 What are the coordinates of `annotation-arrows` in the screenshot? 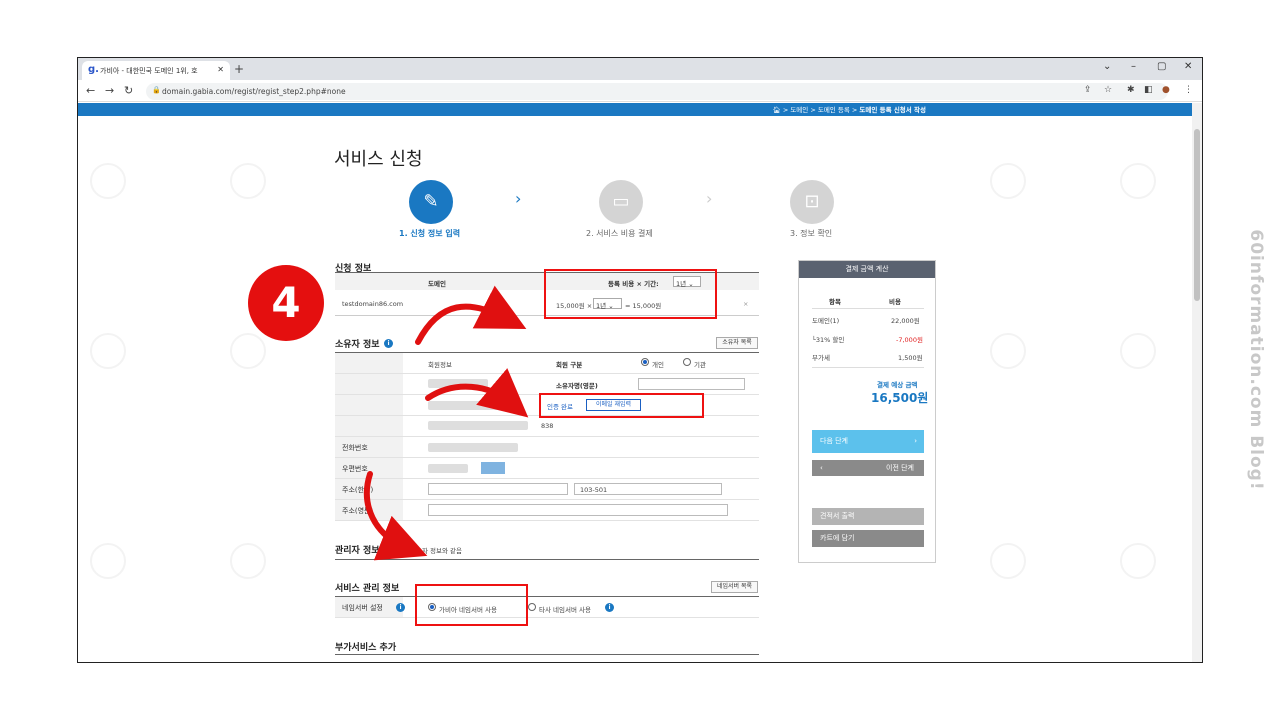 It's located at (446, 423).